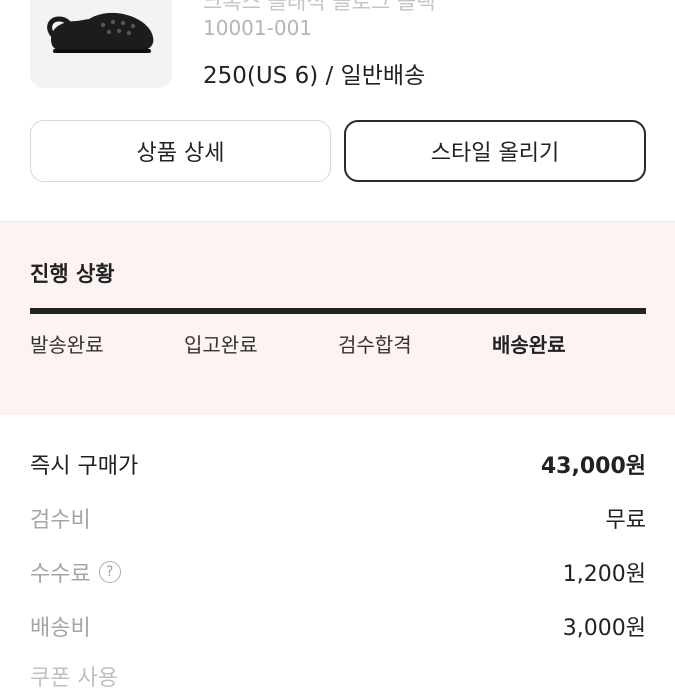 This screenshot has height=692, width=675. I want to click on step-delivered: 배송완료, so click(529, 345).